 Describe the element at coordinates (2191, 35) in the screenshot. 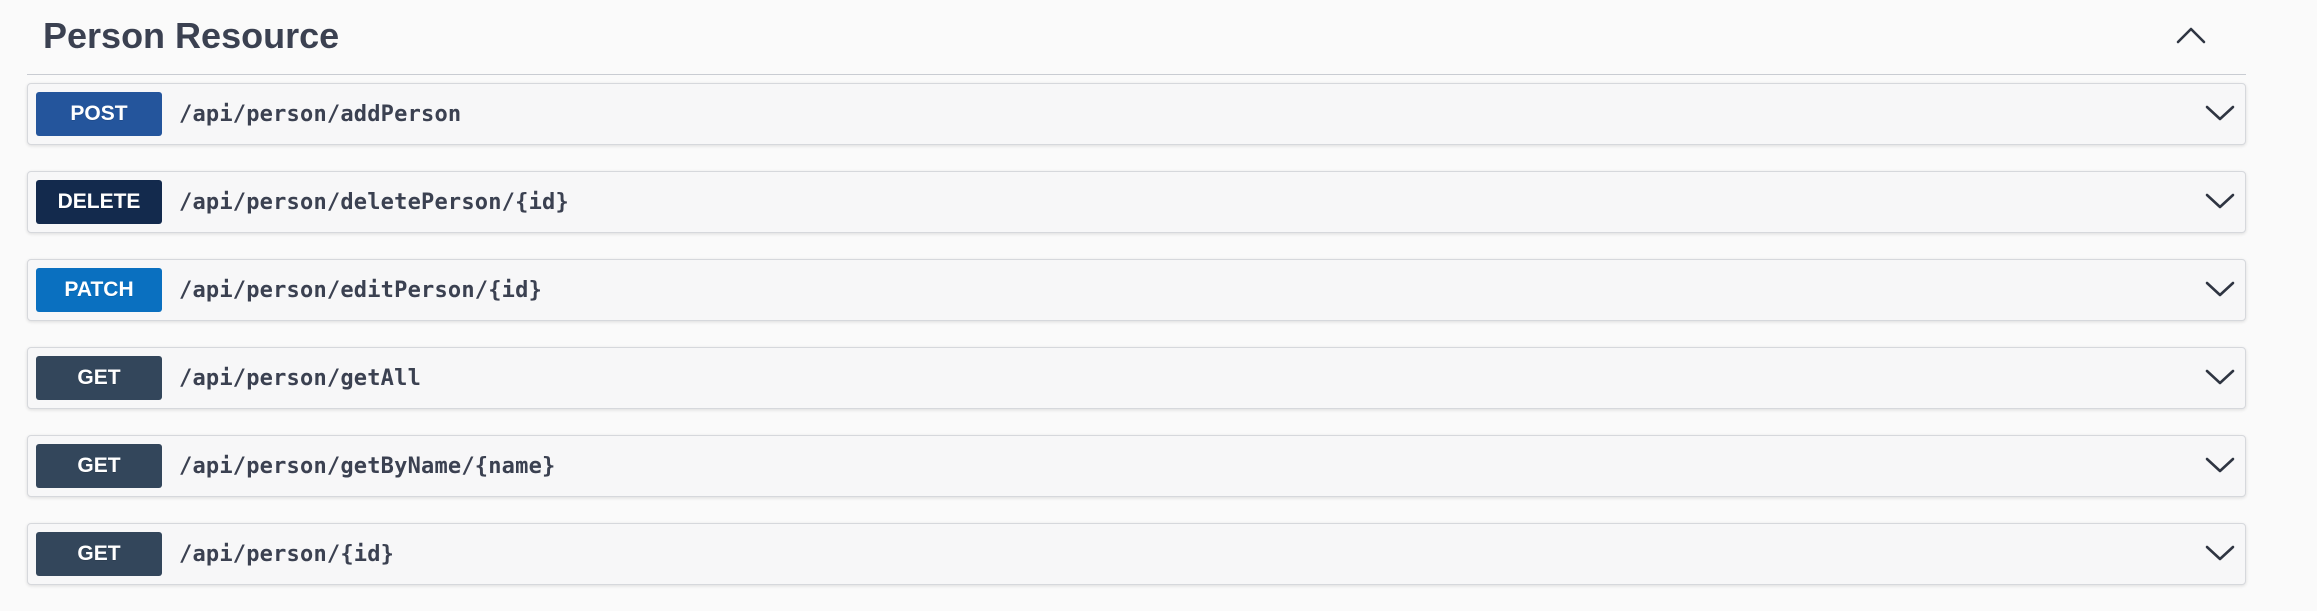

I see `chevron-up-icon` at that location.